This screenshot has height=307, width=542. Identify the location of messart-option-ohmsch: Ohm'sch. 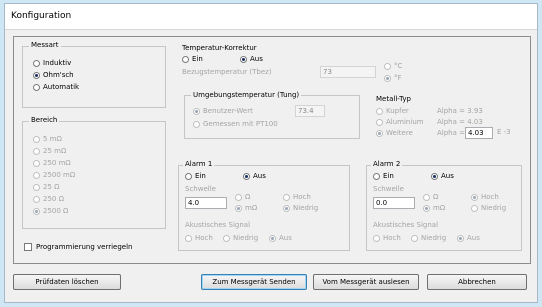
(53, 75).